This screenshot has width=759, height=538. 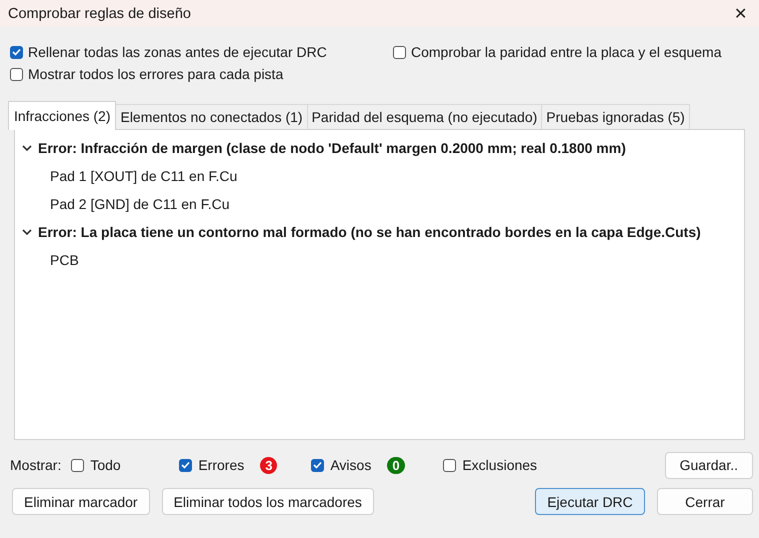 What do you see at coordinates (99, 14) in the screenshot?
I see `window-title: Comprobar reglas de diseño` at bounding box center [99, 14].